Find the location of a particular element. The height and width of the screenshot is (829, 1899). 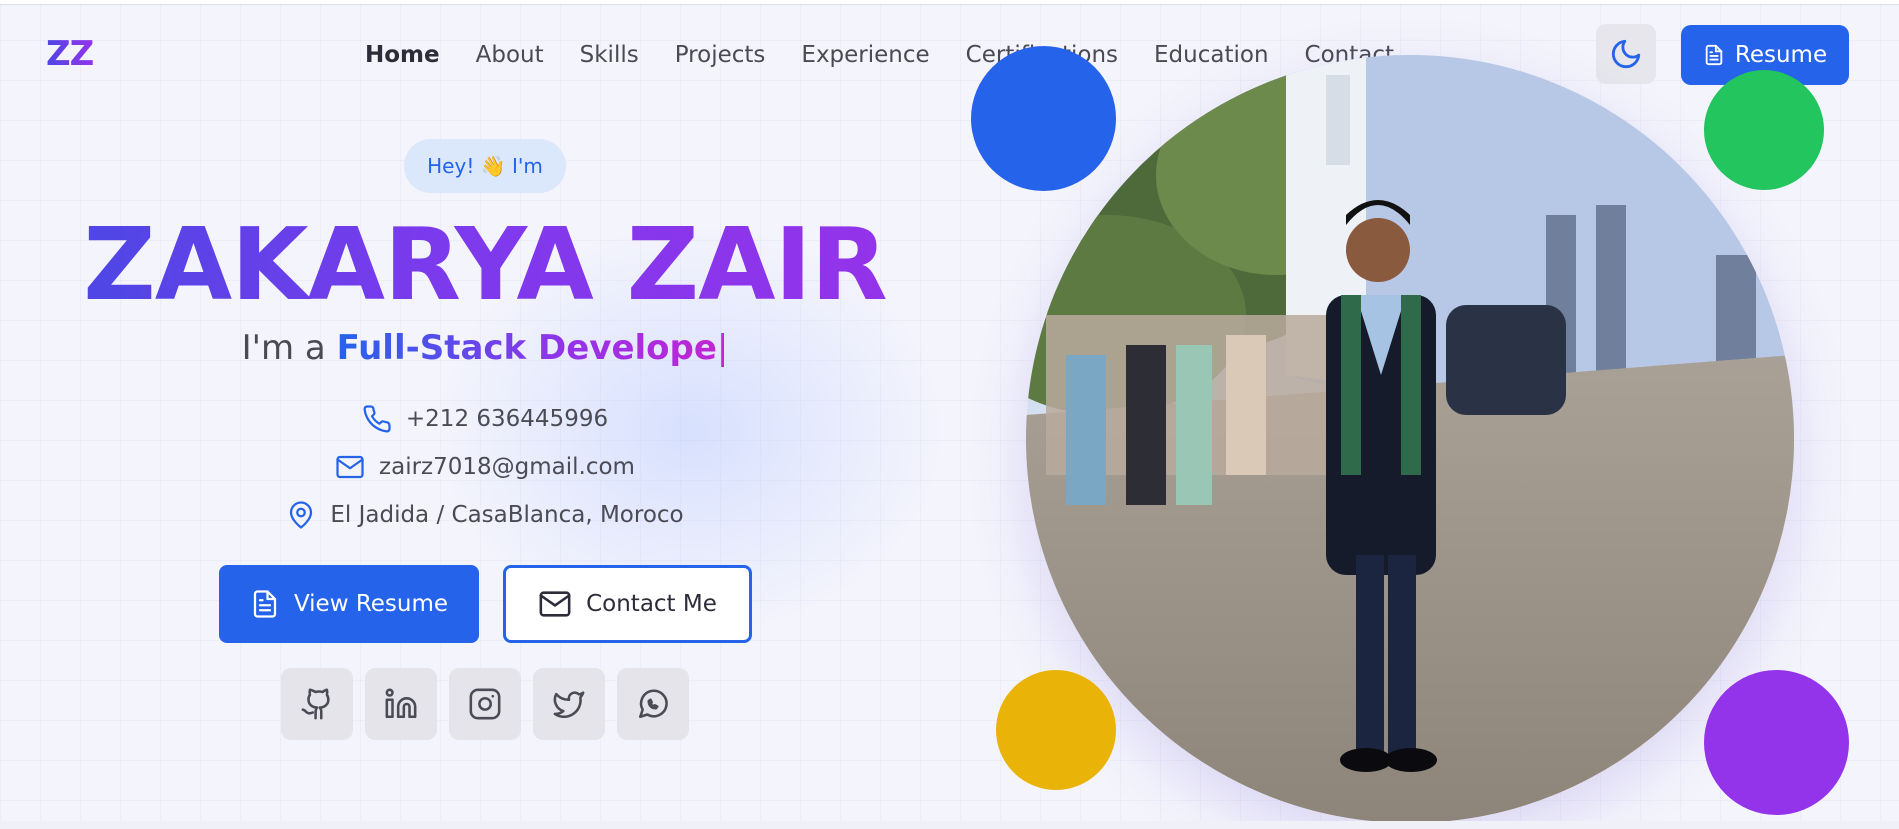

location-row: El Jadida / CasaBlanca, Moroco is located at coordinates (485, 515).